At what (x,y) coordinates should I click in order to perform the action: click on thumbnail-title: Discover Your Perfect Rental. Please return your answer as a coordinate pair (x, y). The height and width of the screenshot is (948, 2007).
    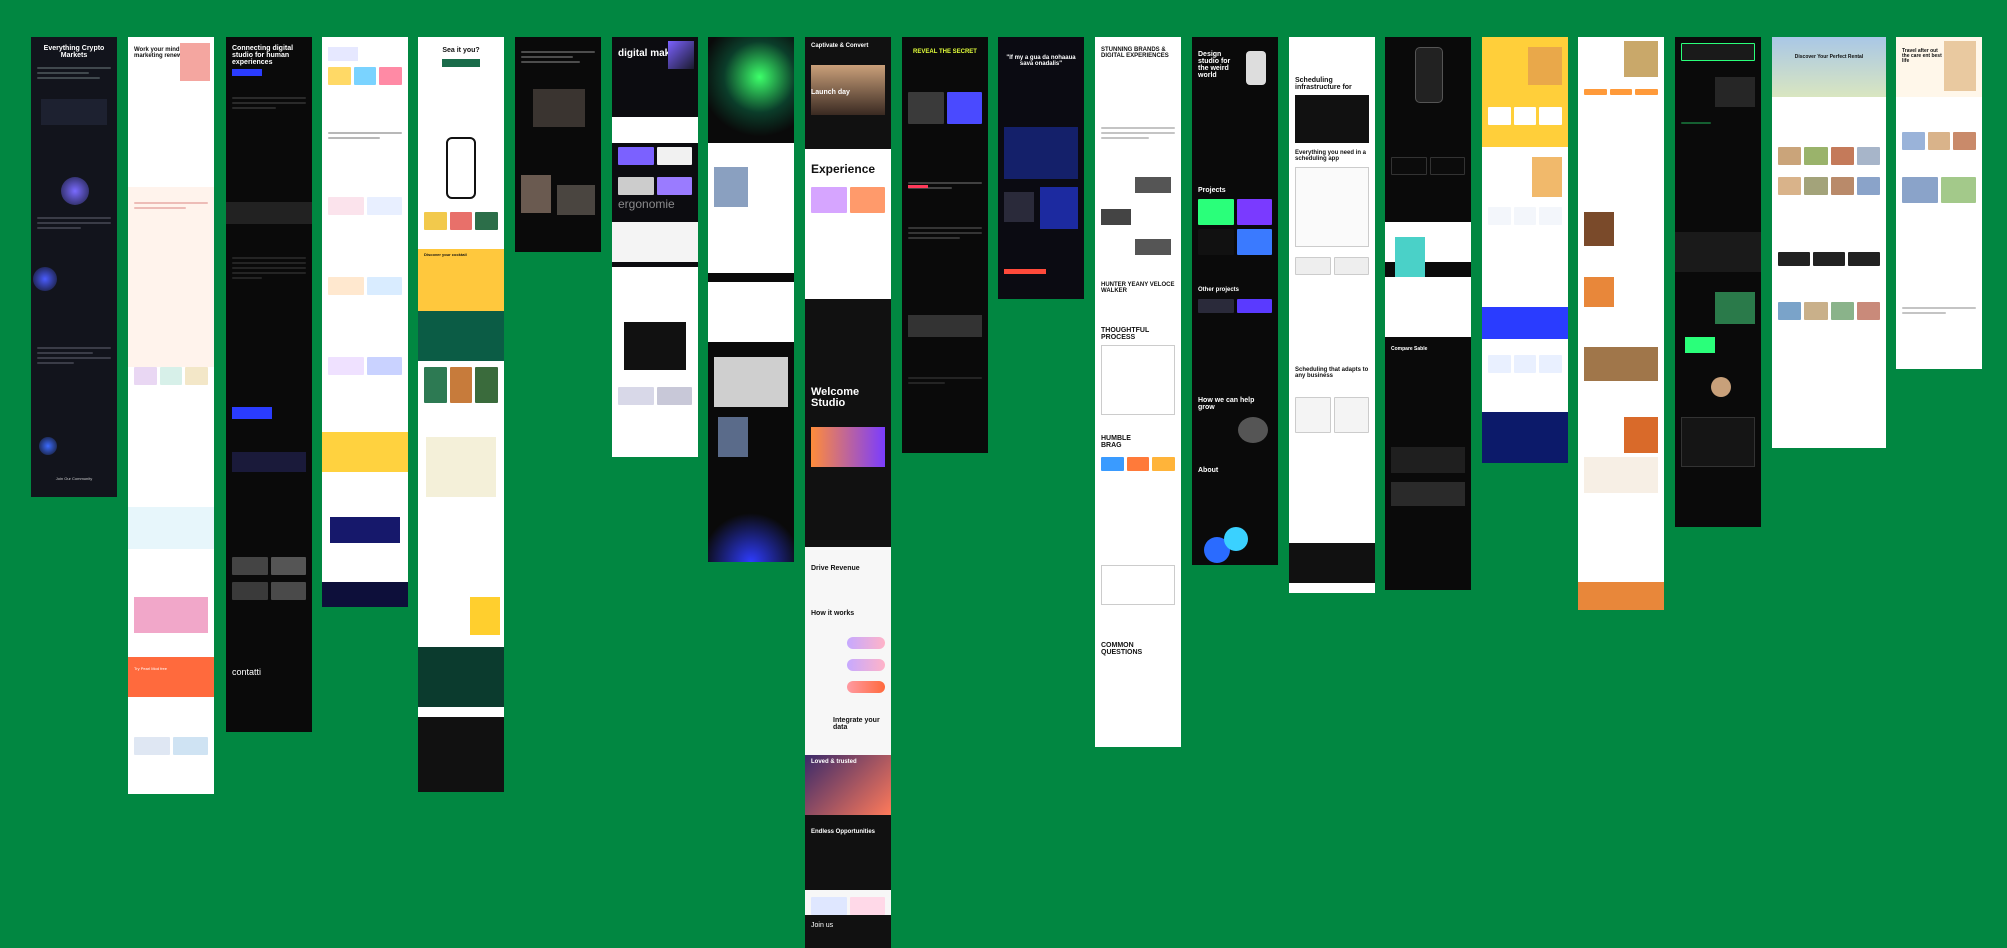
    Looking at the image, I should click on (1829, 57).